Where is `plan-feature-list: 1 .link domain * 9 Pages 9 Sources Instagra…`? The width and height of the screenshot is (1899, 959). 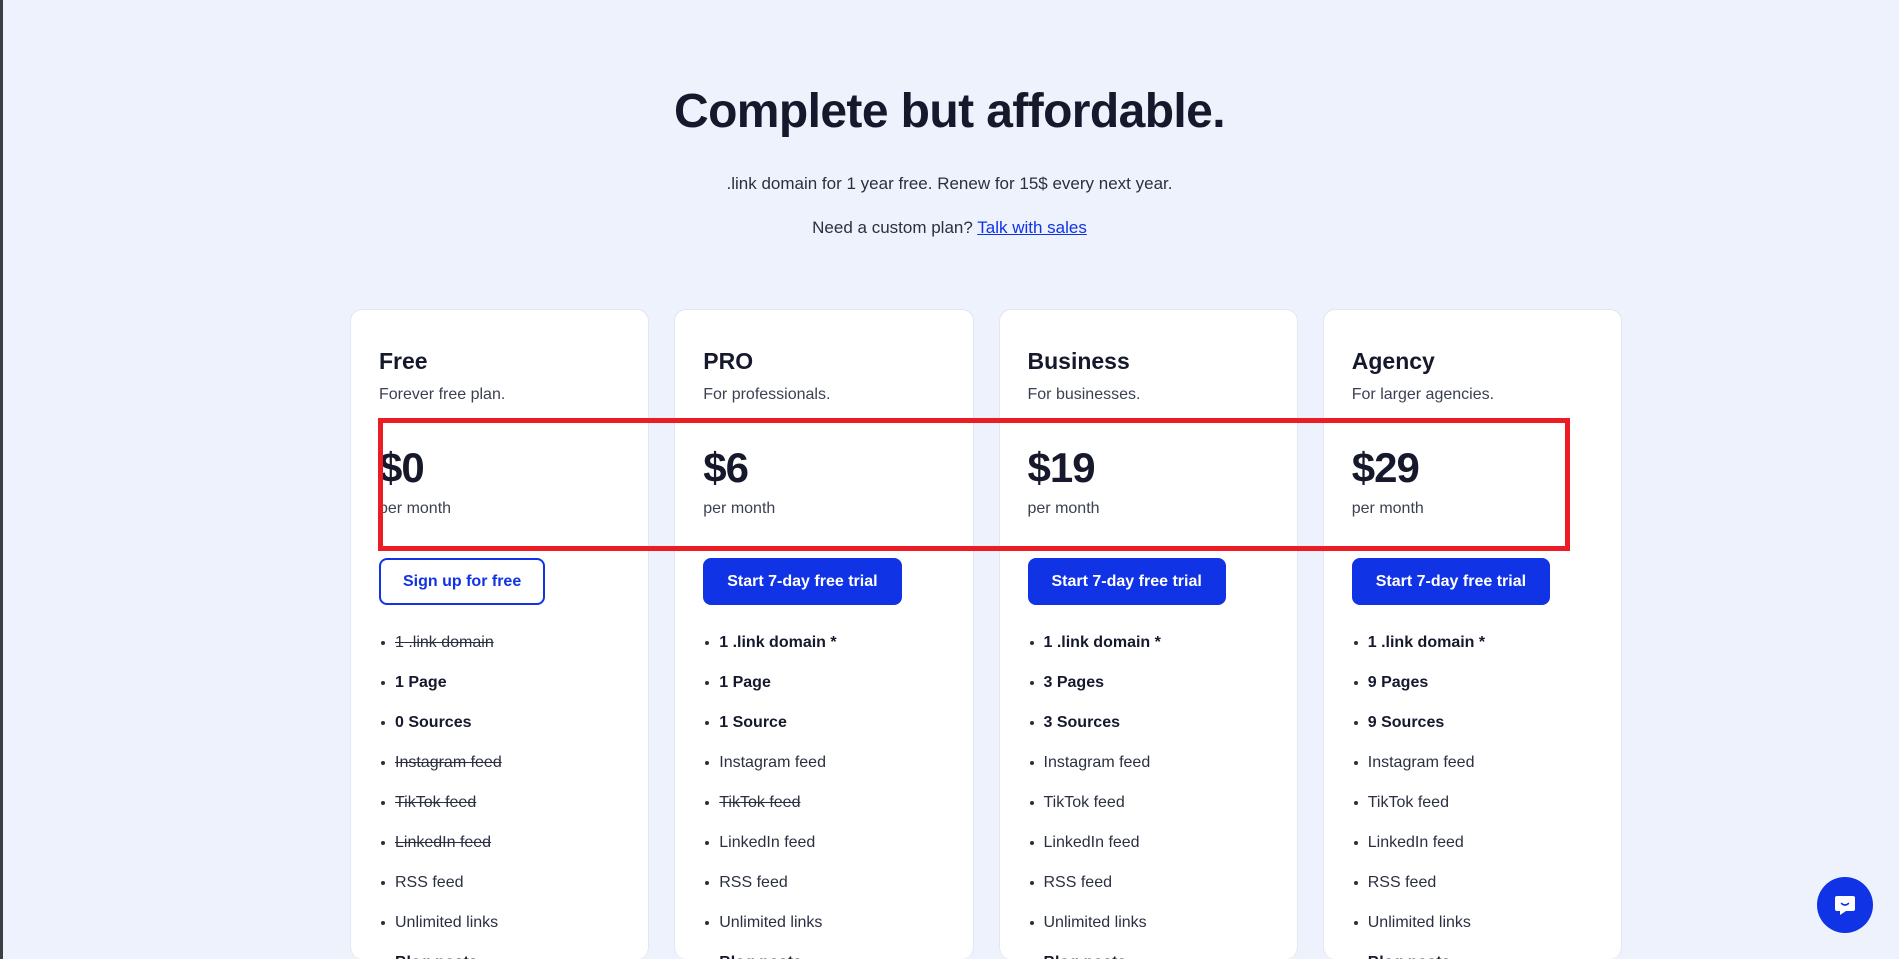
plan-feature-list: 1 .link domain * 9 Pages 9 Sources Instagra… is located at coordinates (1472, 796).